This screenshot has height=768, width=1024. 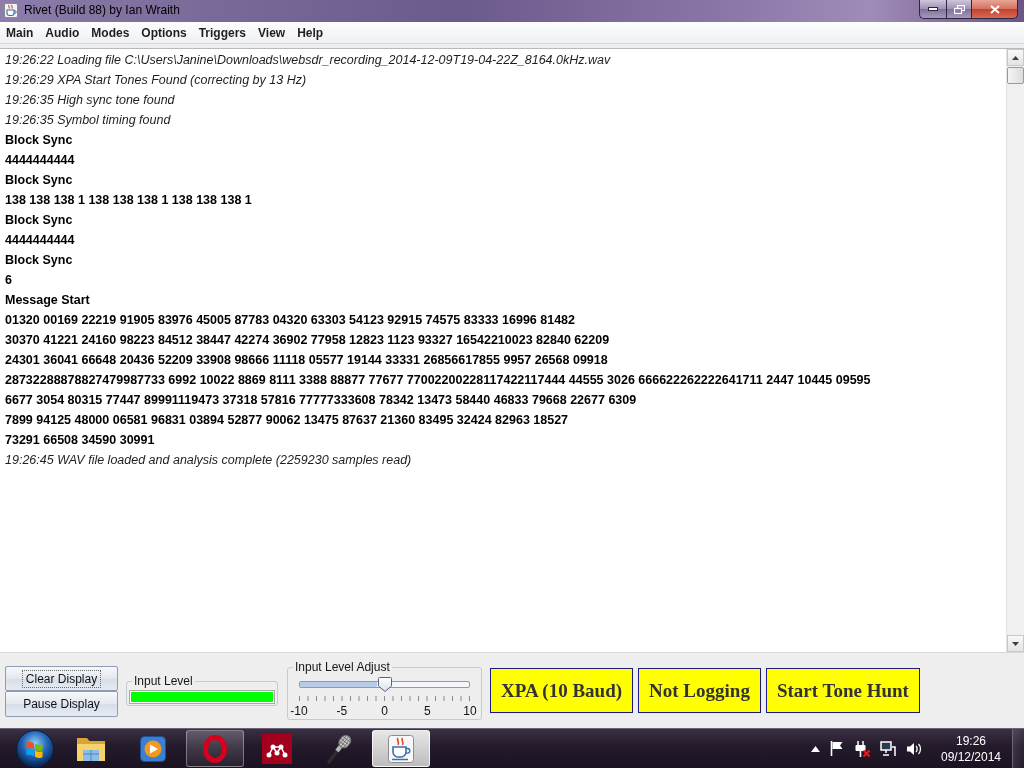 What do you see at coordinates (90, 100) in the screenshot?
I see `log-line: 19:26:35 High sync tone found` at bounding box center [90, 100].